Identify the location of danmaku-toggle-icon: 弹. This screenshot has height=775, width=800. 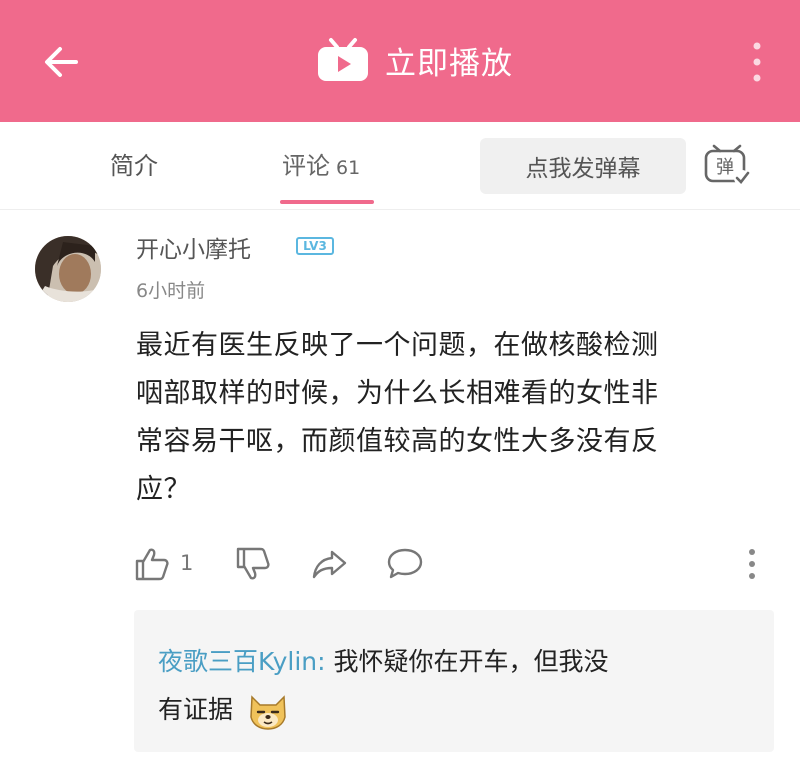
(727, 165).